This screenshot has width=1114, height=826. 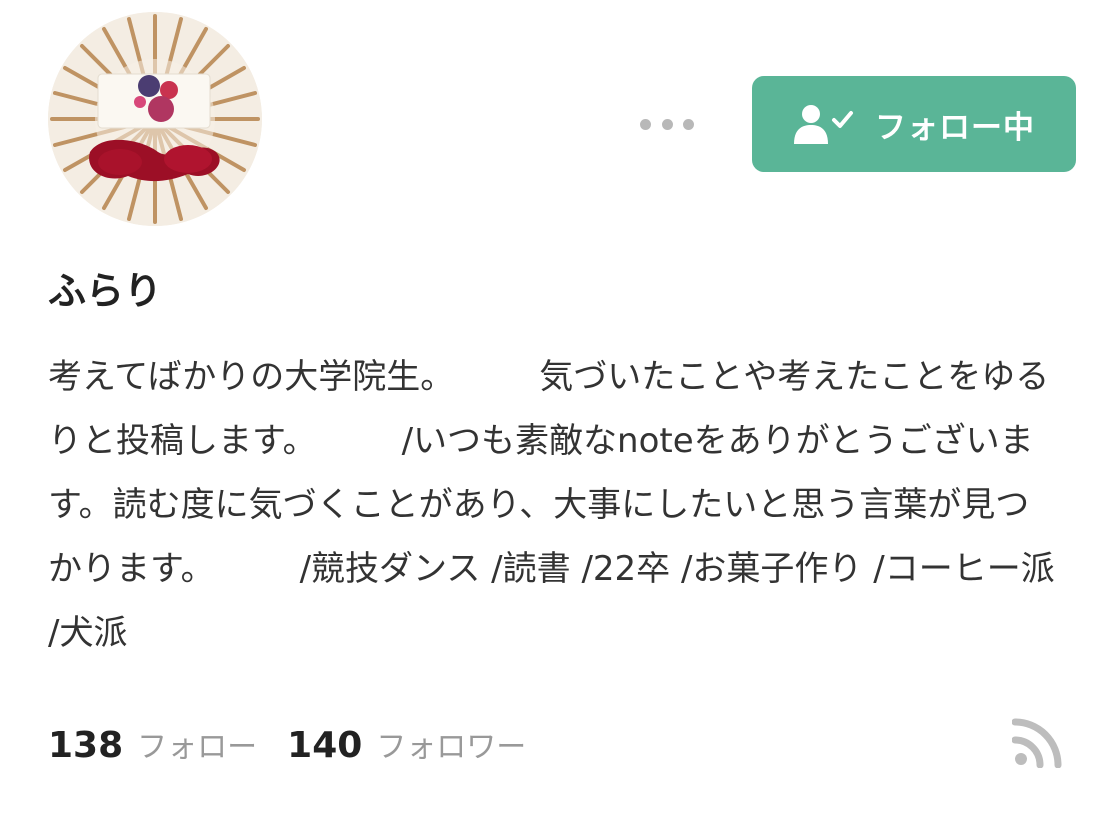 What do you see at coordinates (823, 124) in the screenshot?
I see `user-check-icon` at bounding box center [823, 124].